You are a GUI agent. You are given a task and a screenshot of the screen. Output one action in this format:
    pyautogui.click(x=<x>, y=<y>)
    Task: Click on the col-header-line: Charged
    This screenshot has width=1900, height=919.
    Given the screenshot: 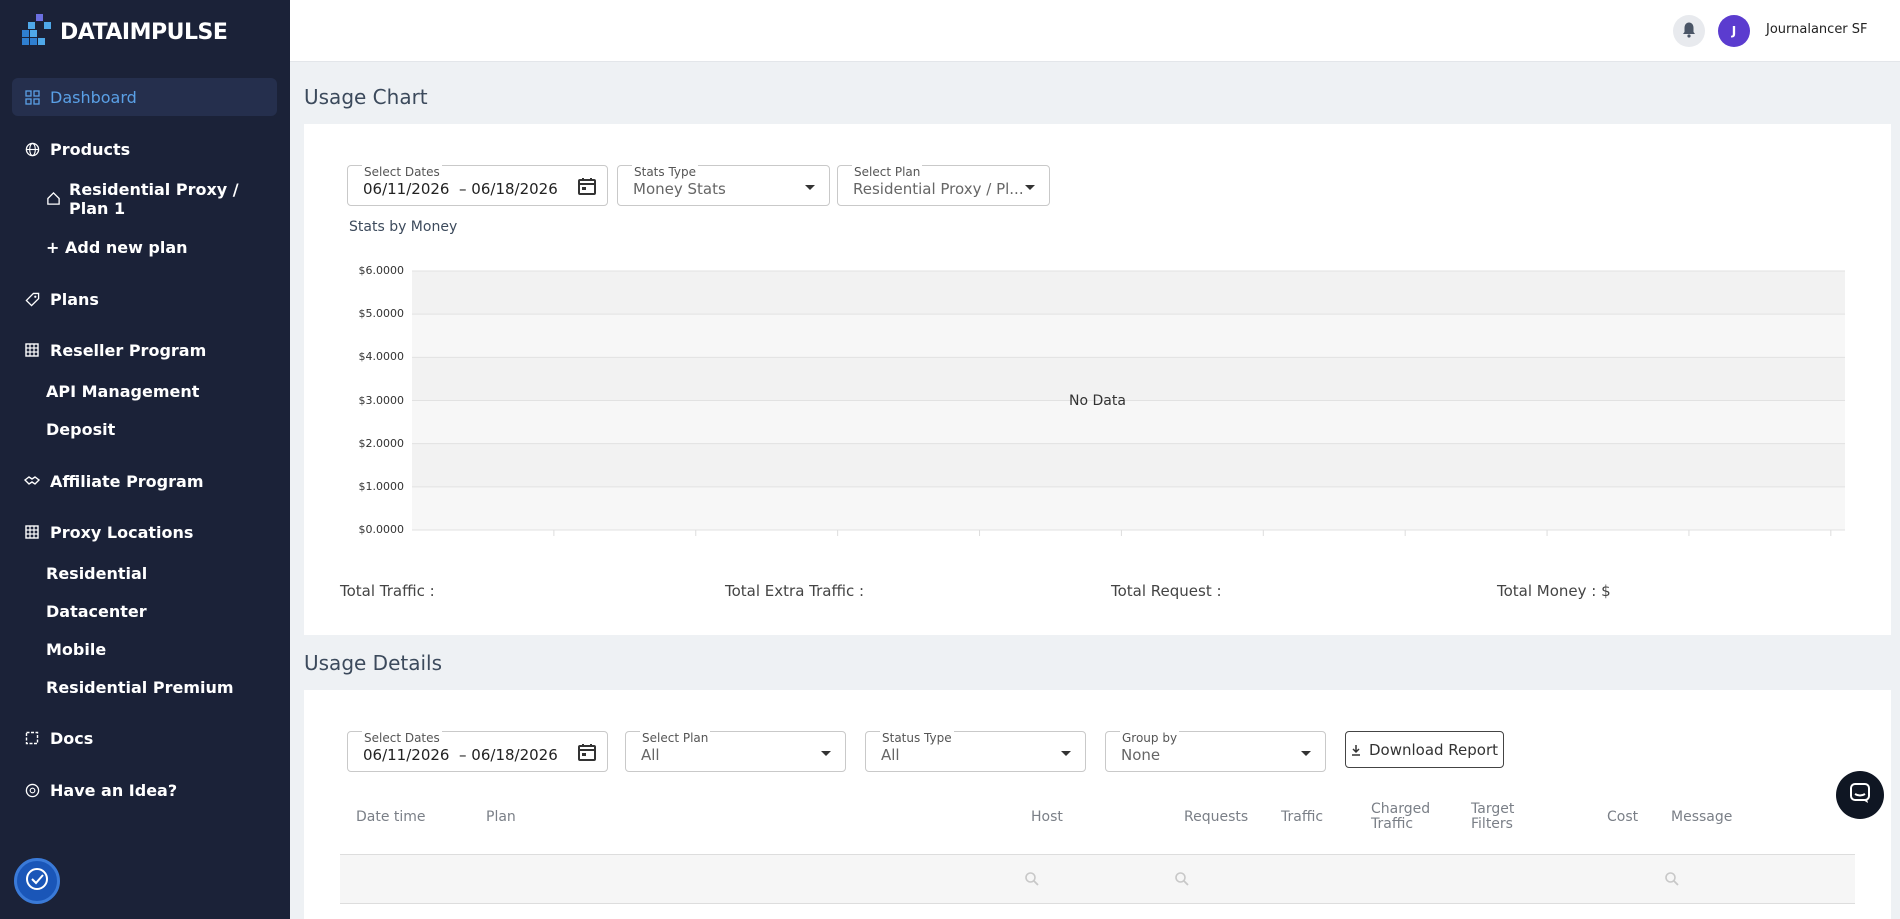 What is the action you would take?
    pyautogui.click(x=1401, y=809)
    